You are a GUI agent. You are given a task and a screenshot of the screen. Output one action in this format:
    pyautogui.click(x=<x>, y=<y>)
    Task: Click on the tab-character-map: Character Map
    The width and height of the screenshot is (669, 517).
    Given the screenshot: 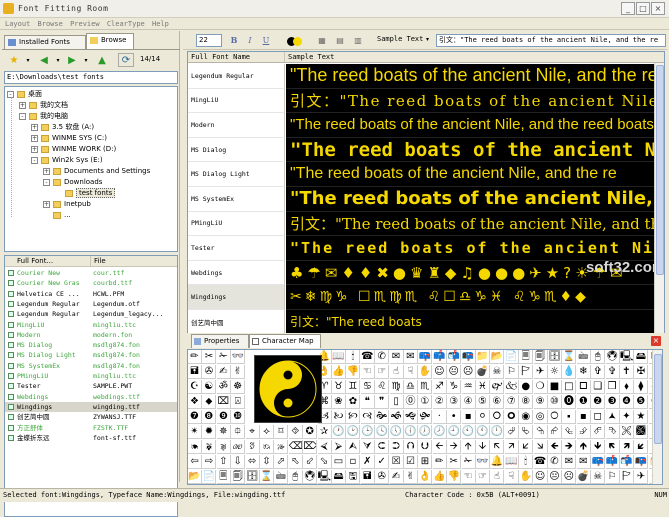 What is the action you would take?
    pyautogui.click(x=285, y=341)
    